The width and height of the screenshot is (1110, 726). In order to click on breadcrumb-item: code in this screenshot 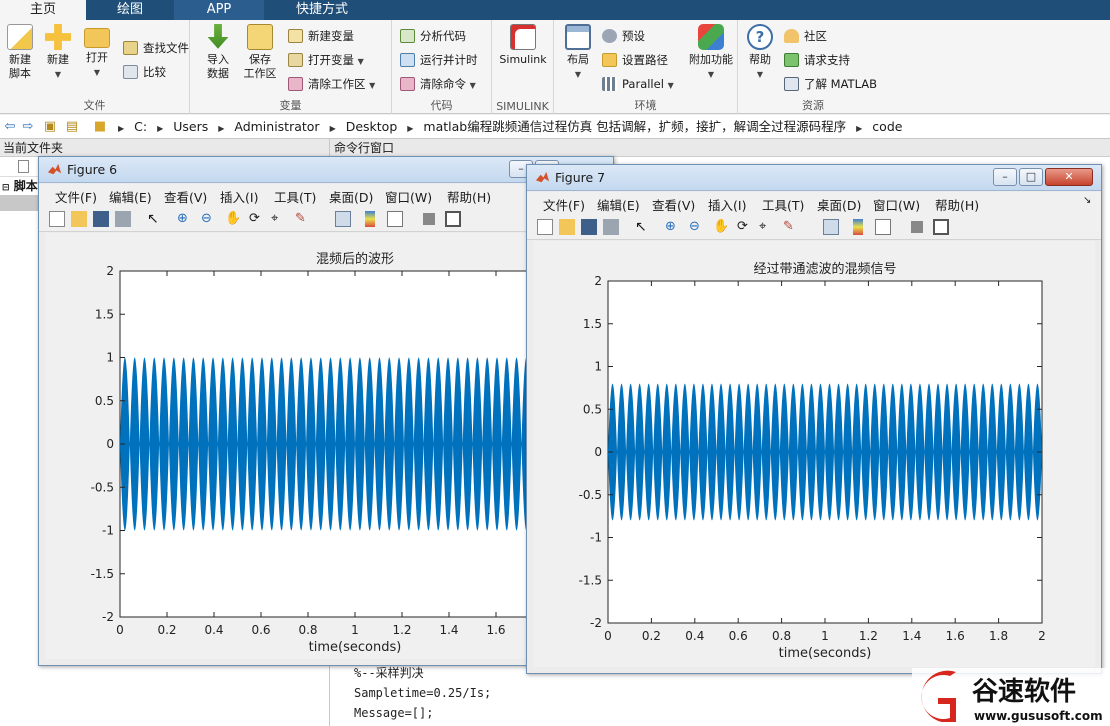, I will do `click(887, 126)`.